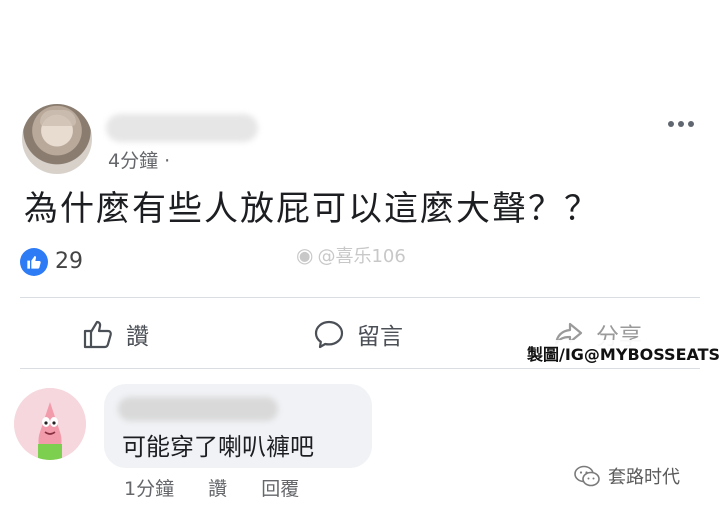 The height and width of the screenshot is (505, 720). What do you see at coordinates (312, 209) in the screenshot?
I see `post-text: 為什麼有些人放屁可以這麼大聲？？` at bounding box center [312, 209].